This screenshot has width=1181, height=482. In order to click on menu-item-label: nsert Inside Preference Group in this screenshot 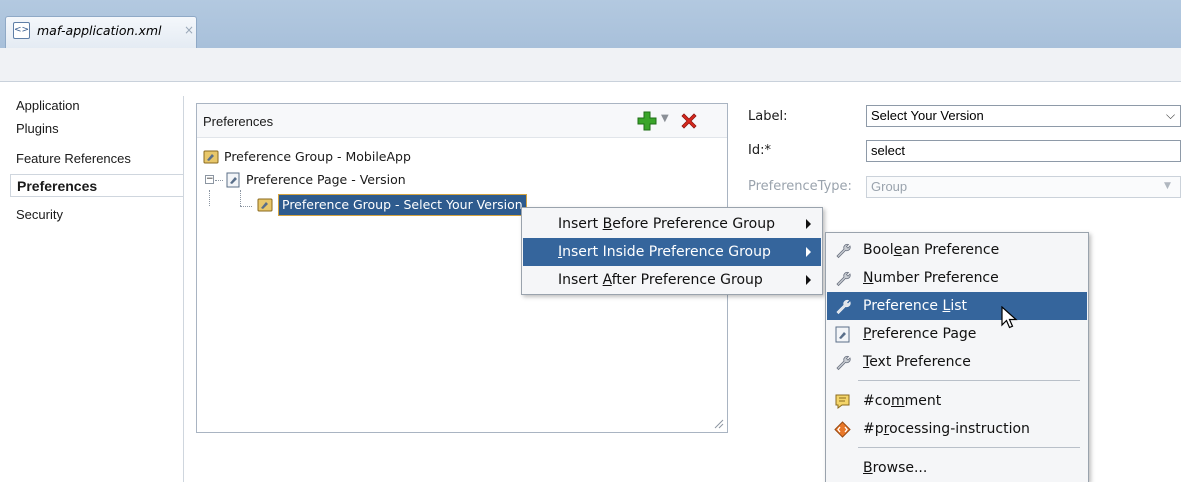, I will do `click(666, 252)`.